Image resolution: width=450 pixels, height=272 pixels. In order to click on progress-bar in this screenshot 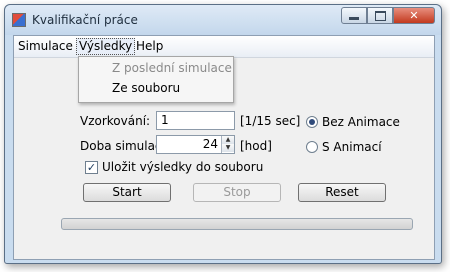, I will do `click(237, 224)`.